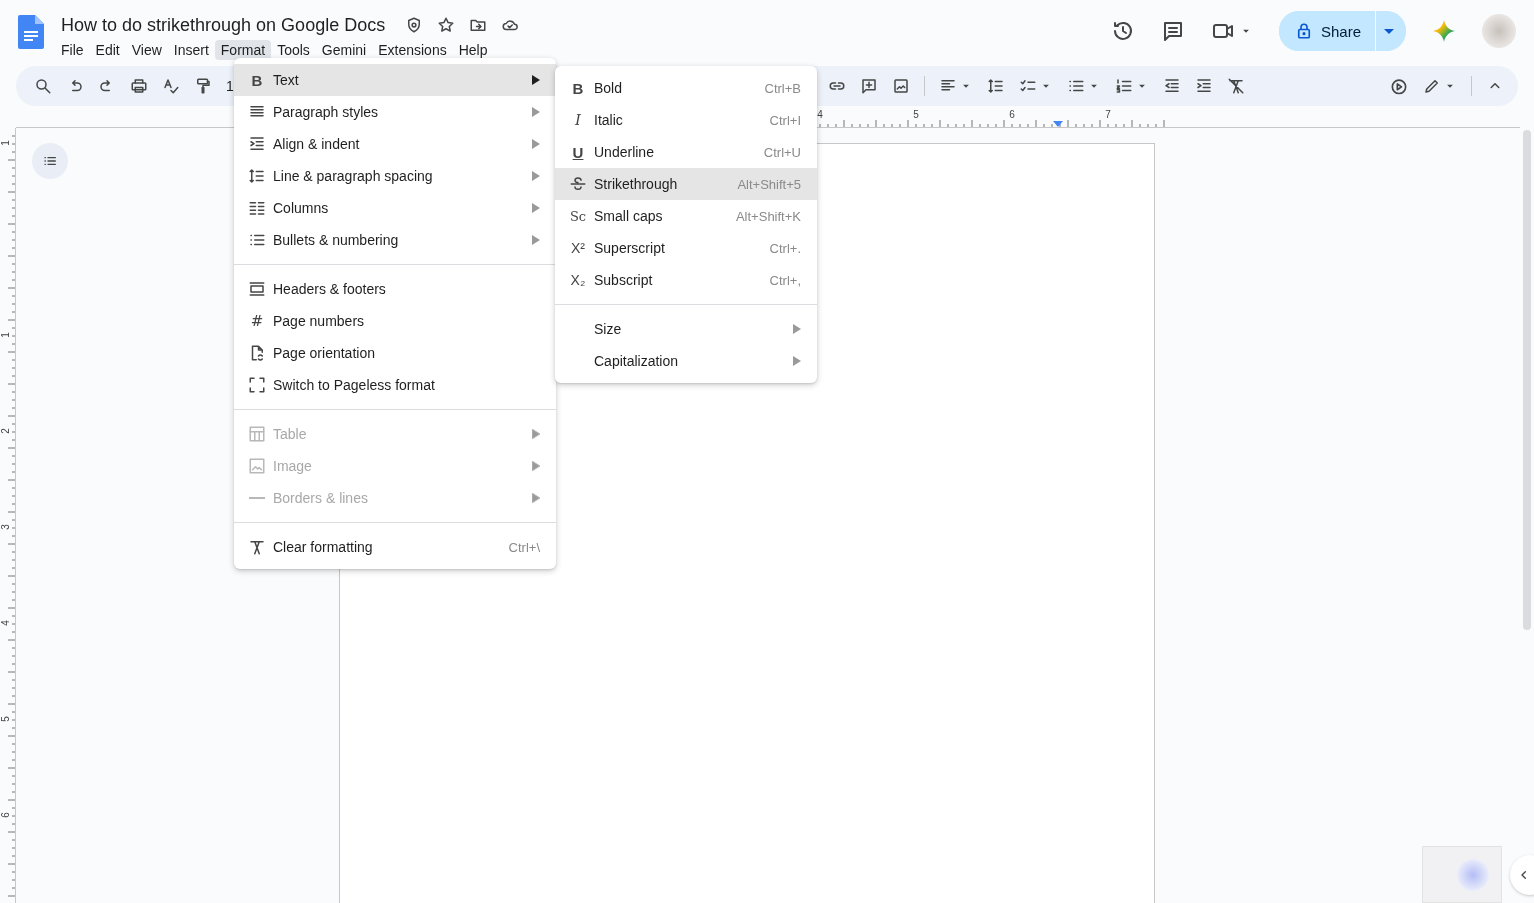  What do you see at coordinates (578, 216) in the screenshot?
I see `glyph-icon: Sc` at bounding box center [578, 216].